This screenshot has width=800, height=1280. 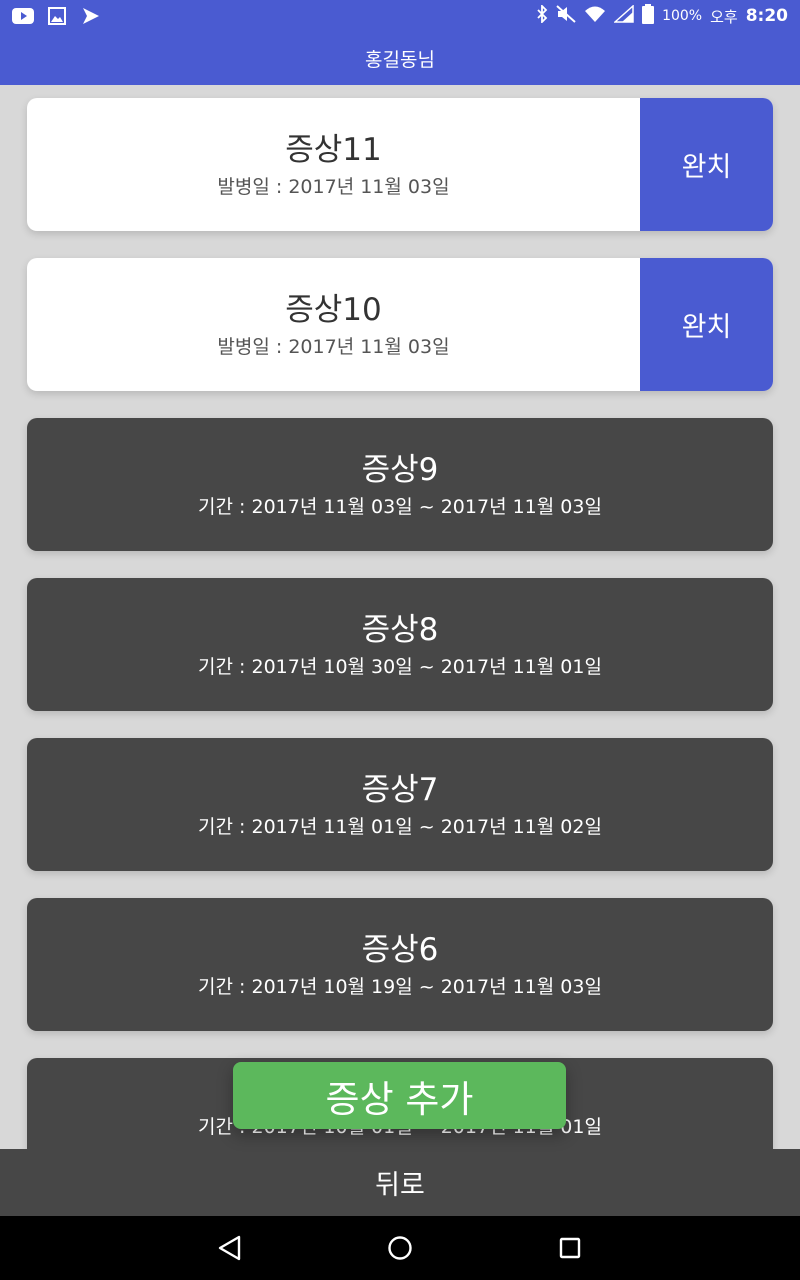 What do you see at coordinates (399, 1095) in the screenshot?
I see `add-symptom-button: 증상 추가` at bounding box center [399, 1095].